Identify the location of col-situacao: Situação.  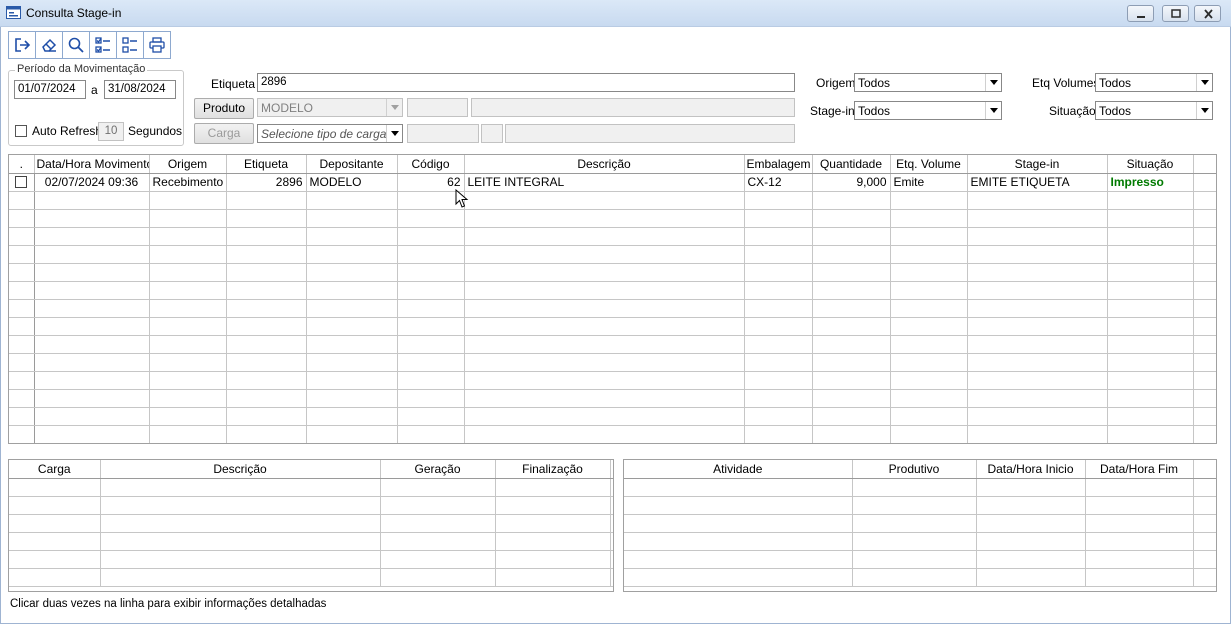
(1150, 164).